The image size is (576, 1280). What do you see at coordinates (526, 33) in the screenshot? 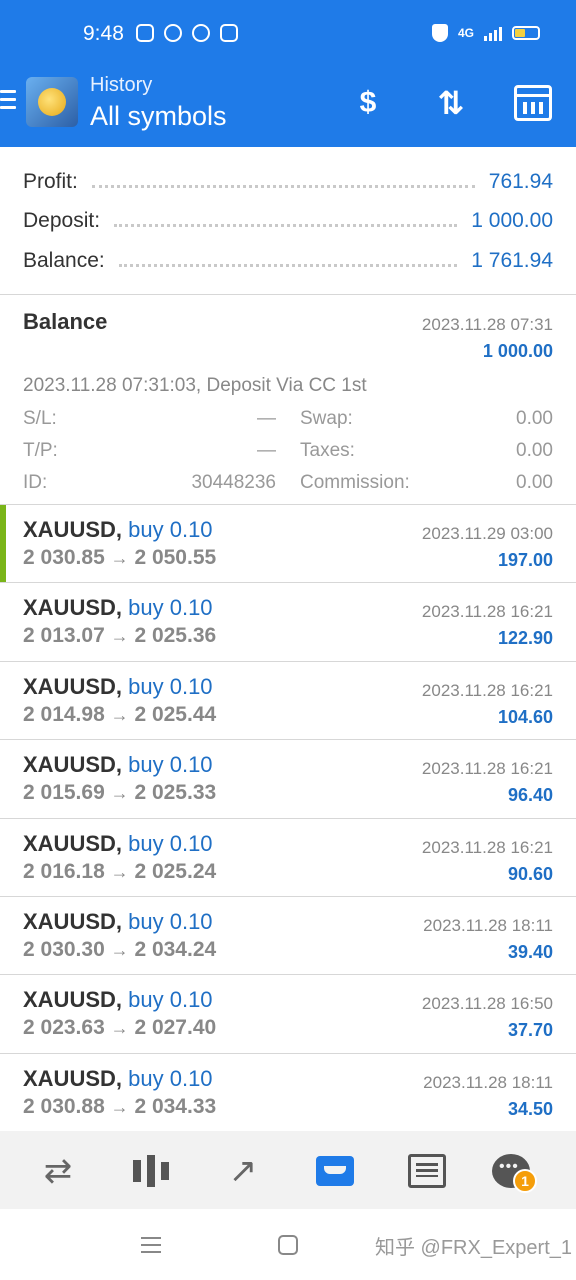
I see `battery-icon` at bounding box center [526, 33].